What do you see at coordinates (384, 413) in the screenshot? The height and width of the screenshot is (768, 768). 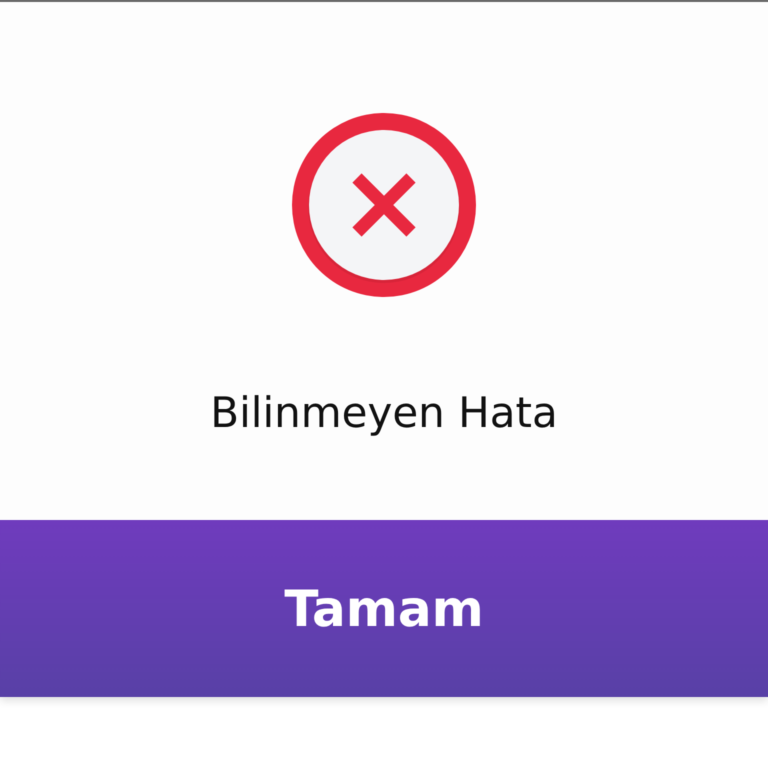 I see `error-message: Bilinmeyen Hata` at bounding box center [384, 413].